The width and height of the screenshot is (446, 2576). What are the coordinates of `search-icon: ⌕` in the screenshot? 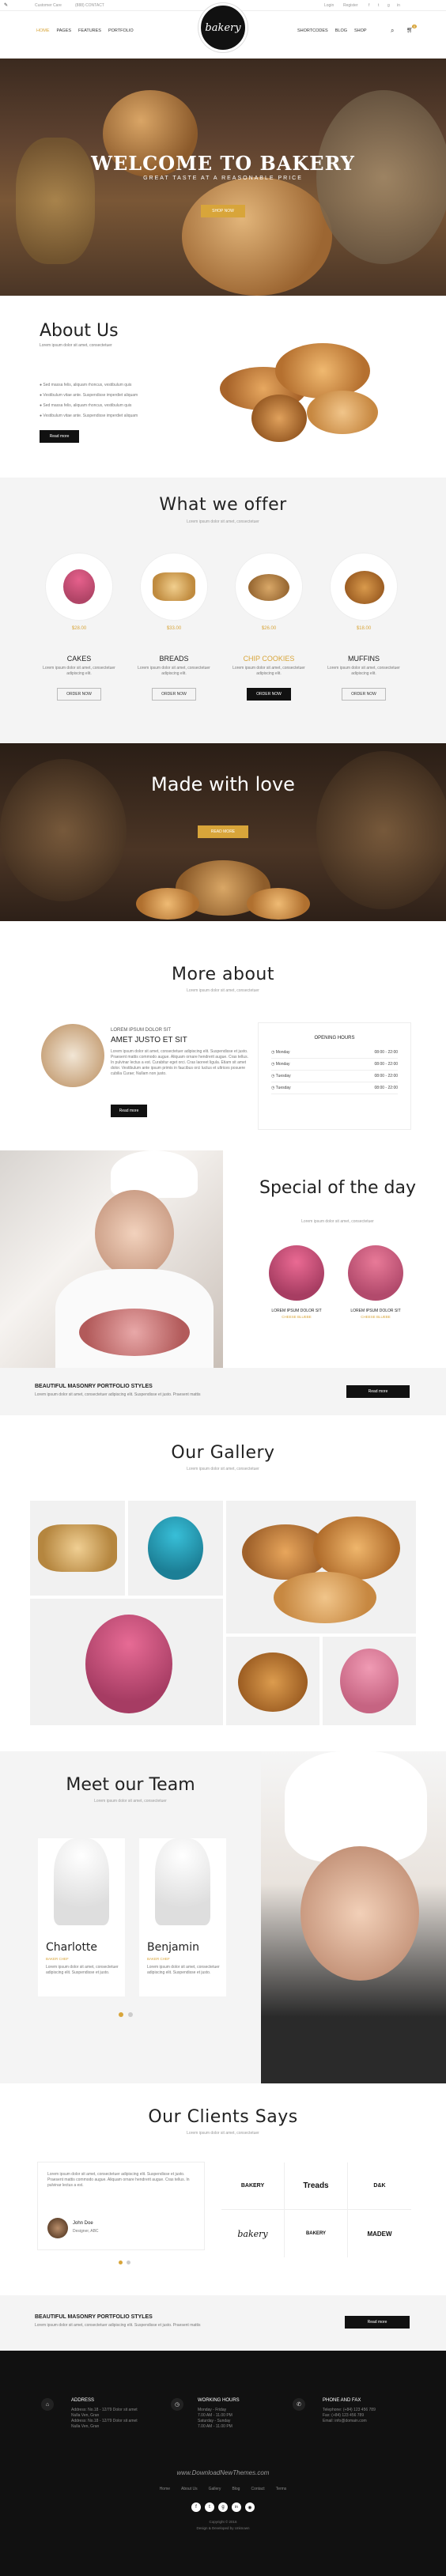 It's located at (392, 31).